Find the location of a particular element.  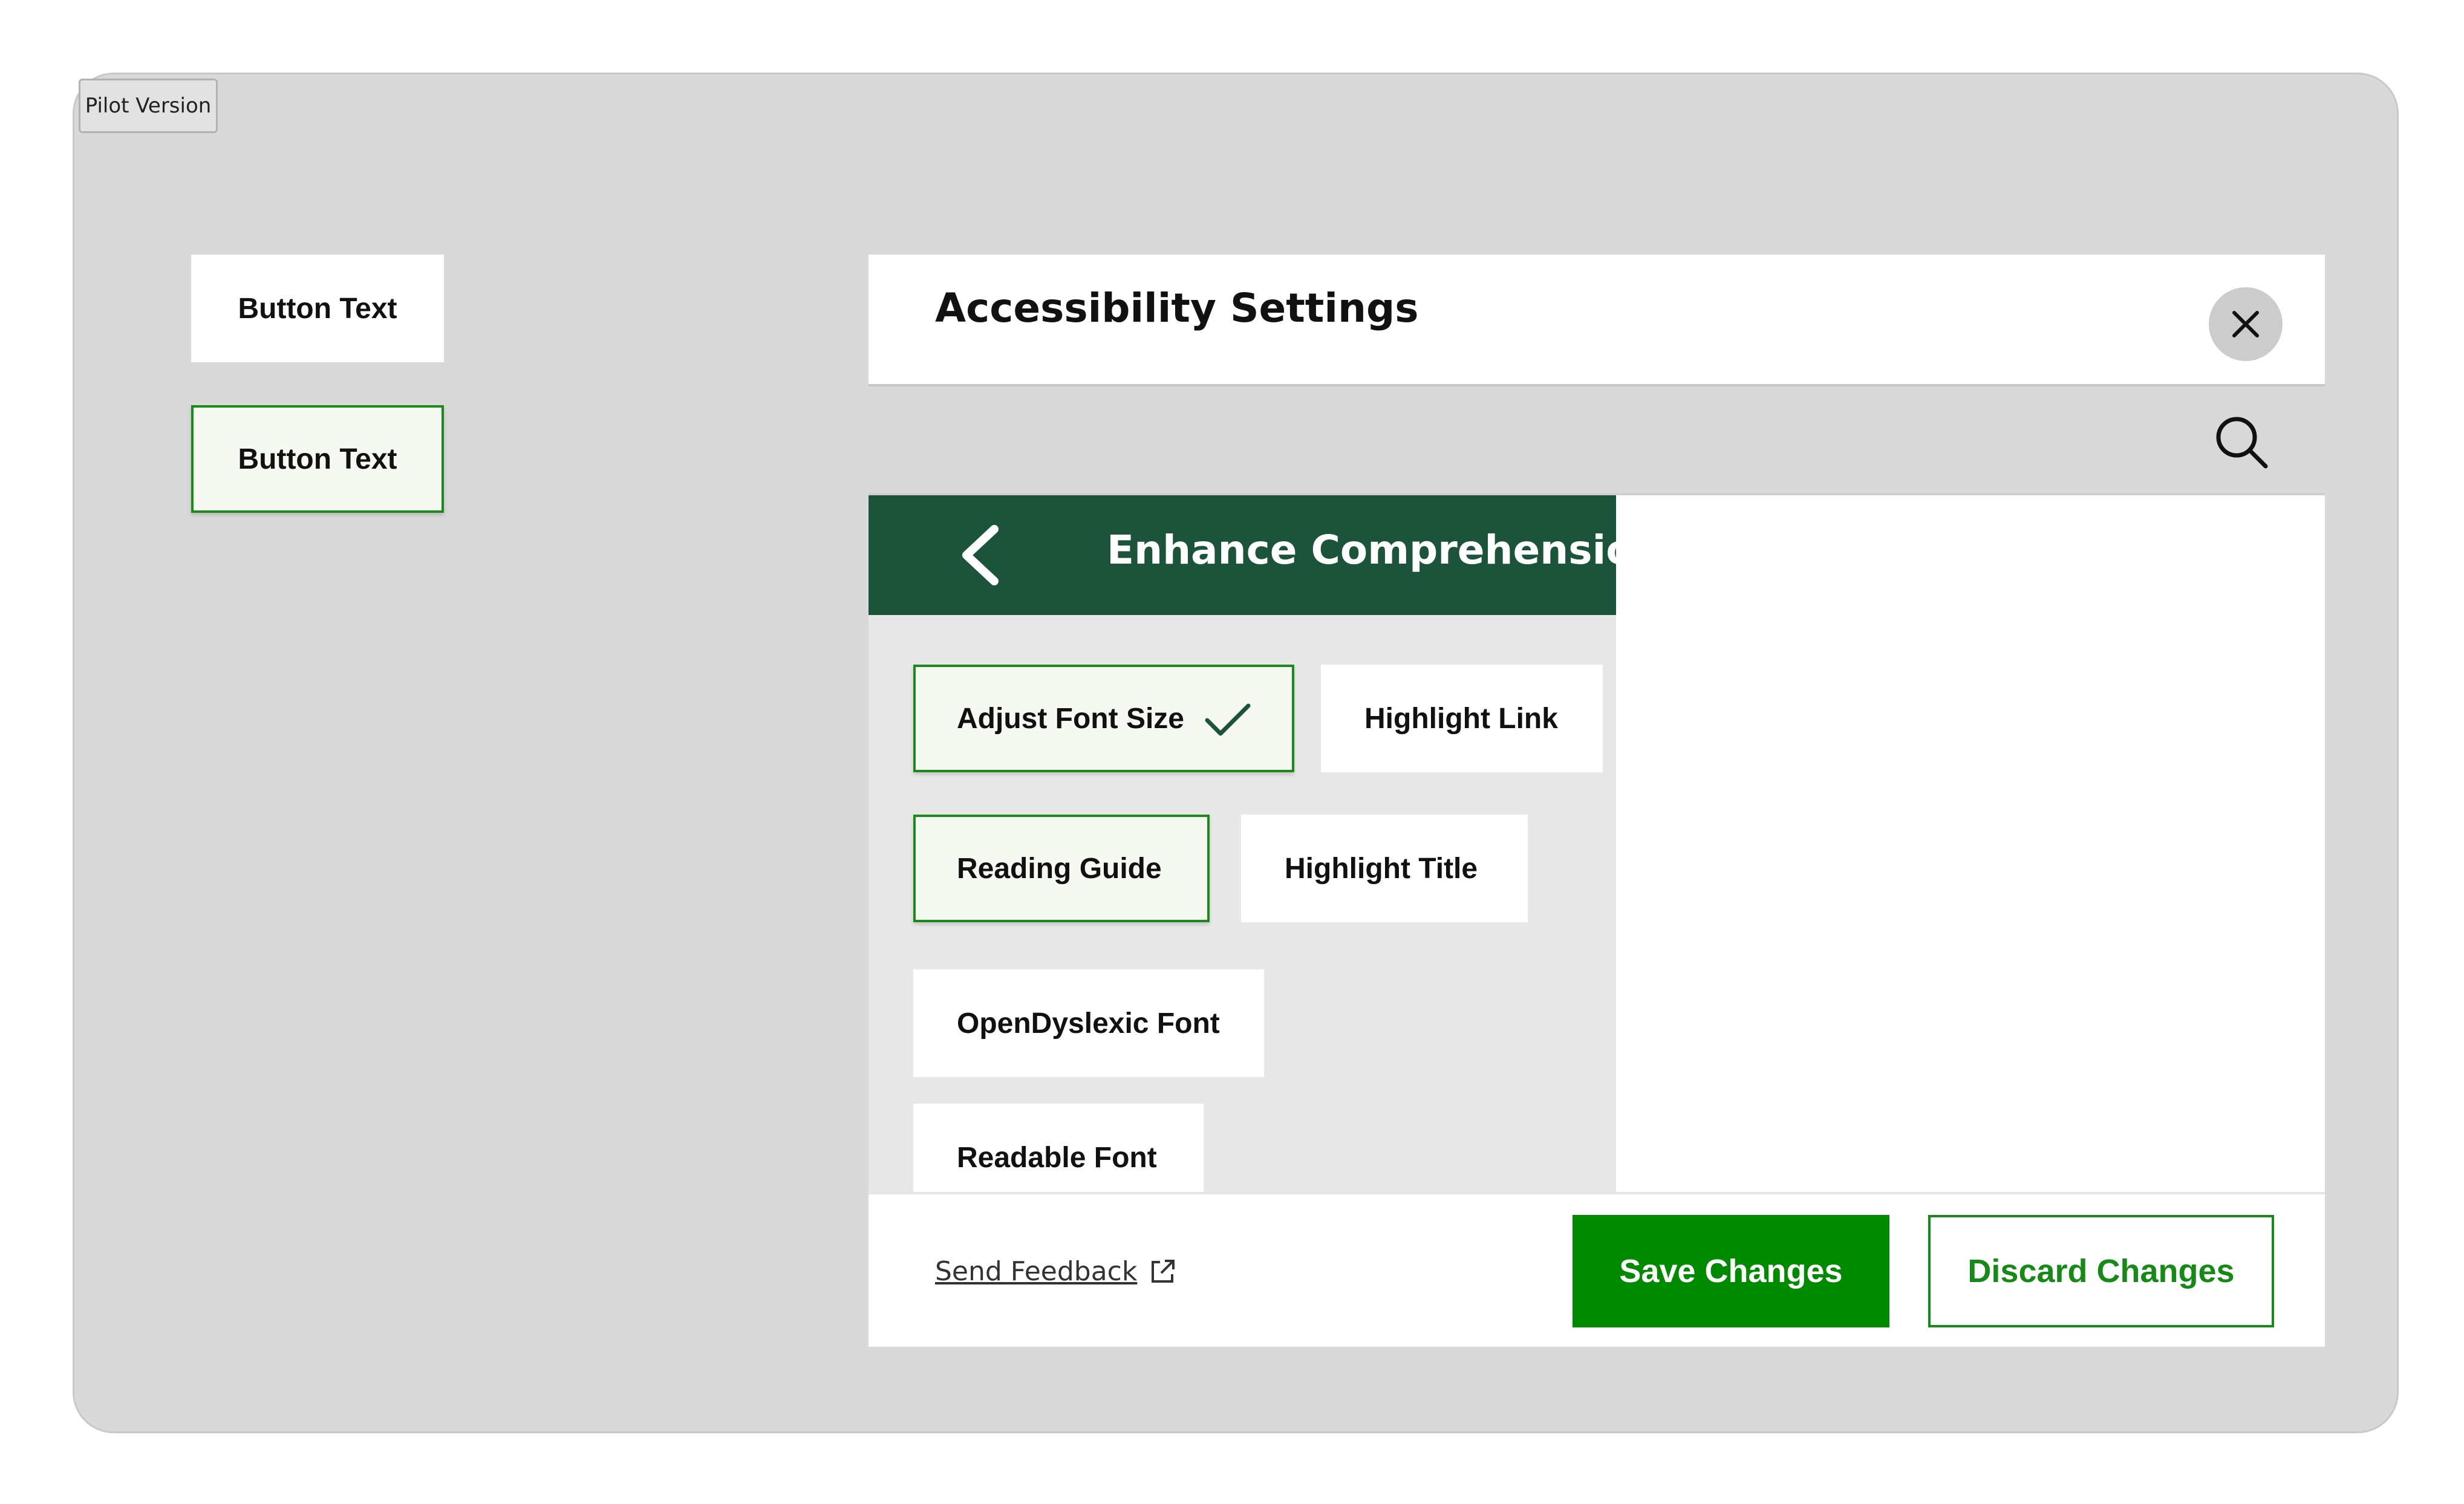

save-changes-label: Save Changes is located at coordinates (1731, 1271).